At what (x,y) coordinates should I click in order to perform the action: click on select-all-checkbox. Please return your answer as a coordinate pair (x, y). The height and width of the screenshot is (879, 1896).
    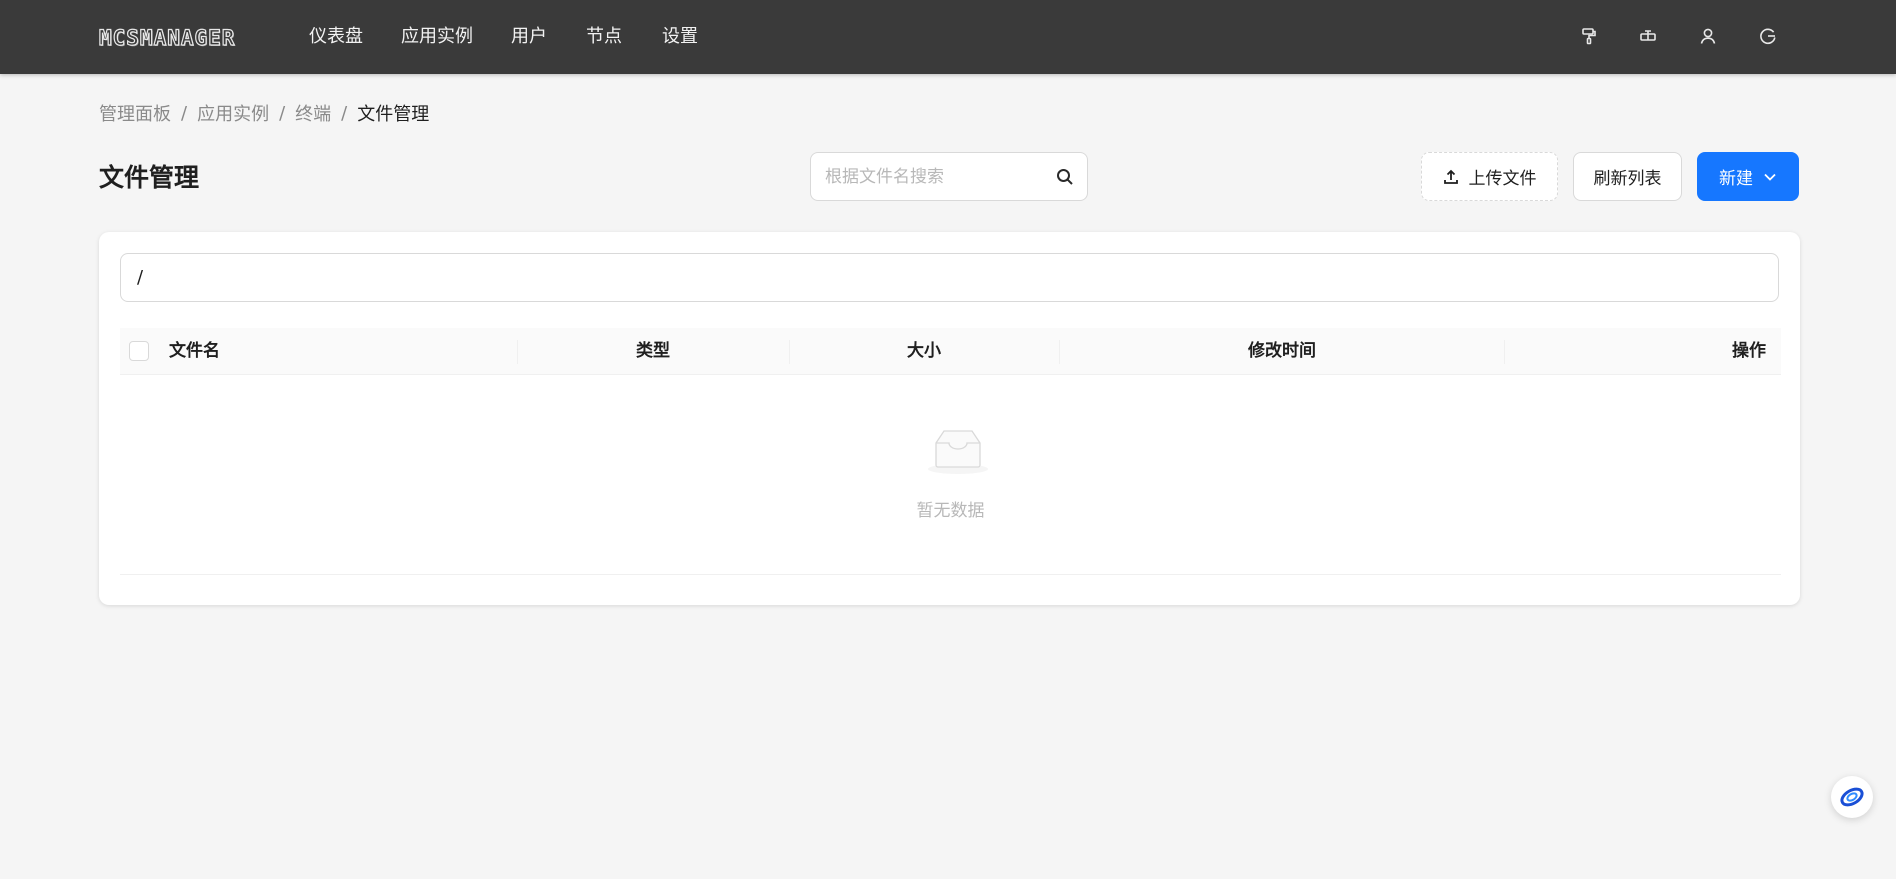
    Looking at the image, I should click on (139, 351).